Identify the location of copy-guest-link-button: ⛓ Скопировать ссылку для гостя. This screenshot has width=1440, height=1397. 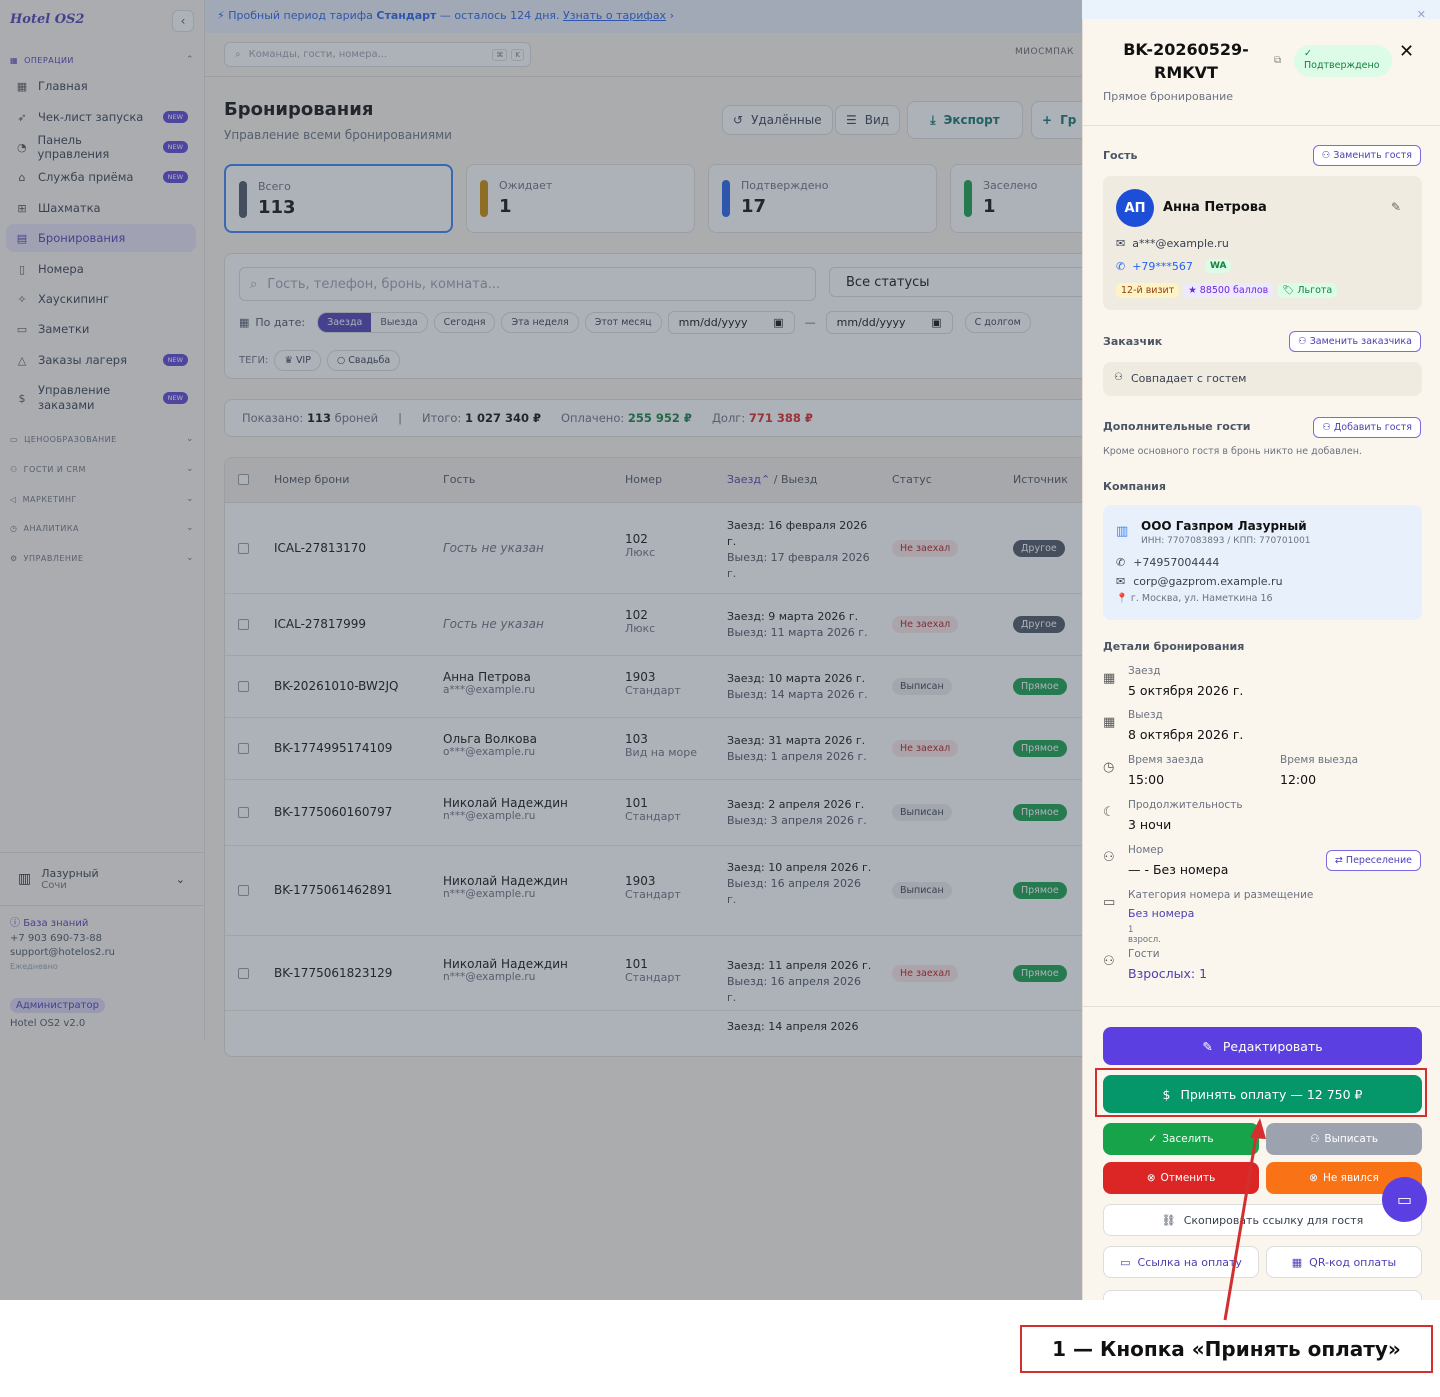
(1262, 1220).